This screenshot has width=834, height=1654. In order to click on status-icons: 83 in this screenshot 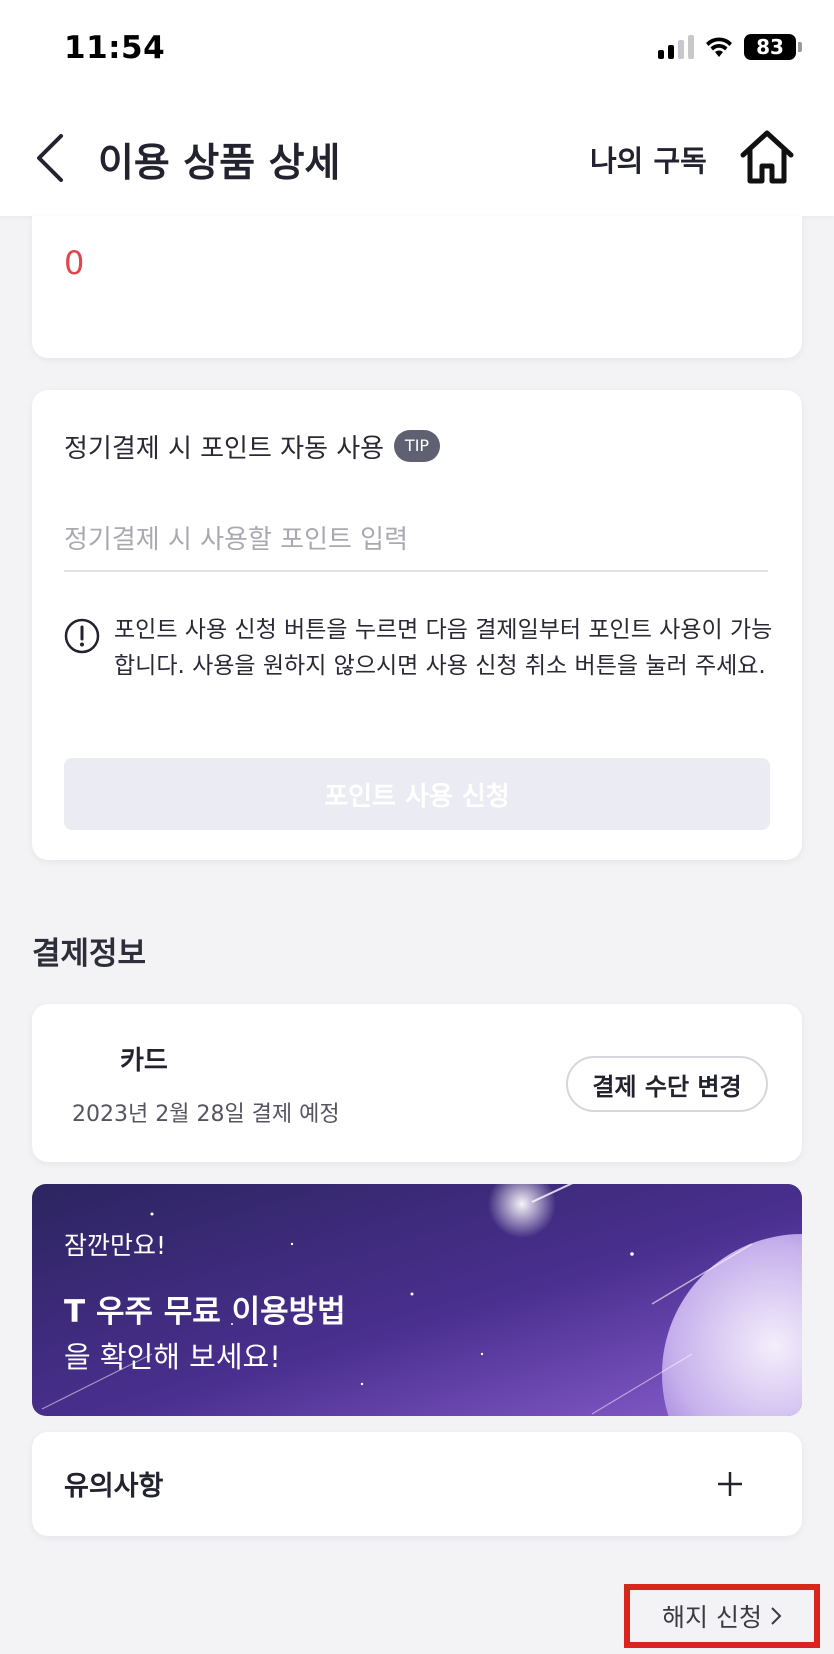, I will do `click(730, 47)`.